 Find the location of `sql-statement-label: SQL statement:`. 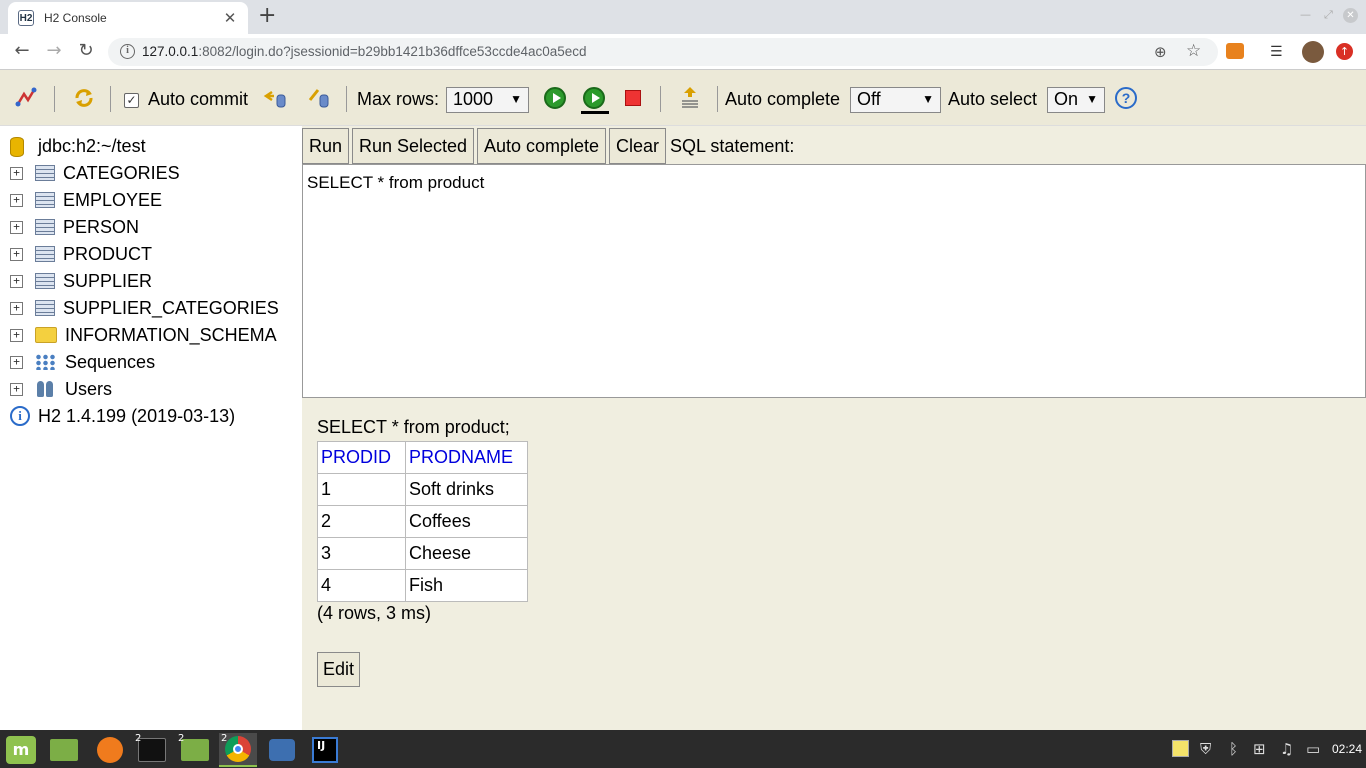

sql-statement-label: SQL statement: is located at coordinates (732, 146).